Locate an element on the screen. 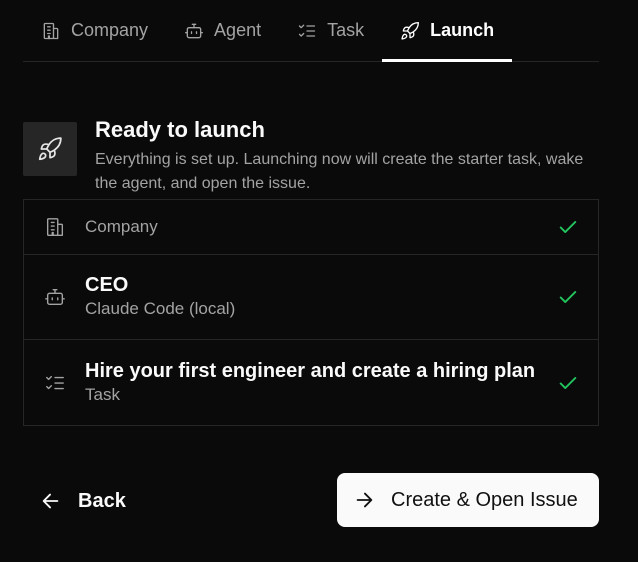  task-type: Task is located at coordinates (102, 394).